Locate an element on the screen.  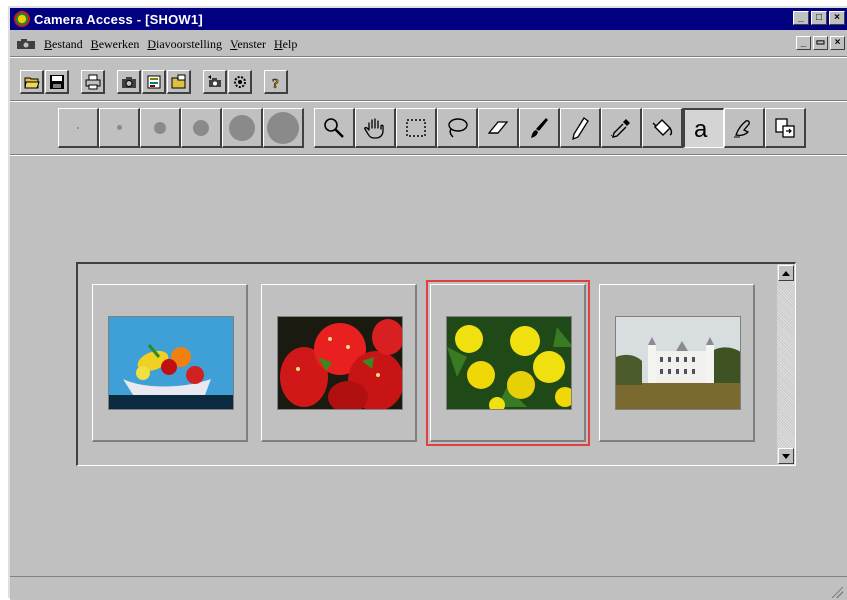
print-icon is located at coordinates (92, 81).